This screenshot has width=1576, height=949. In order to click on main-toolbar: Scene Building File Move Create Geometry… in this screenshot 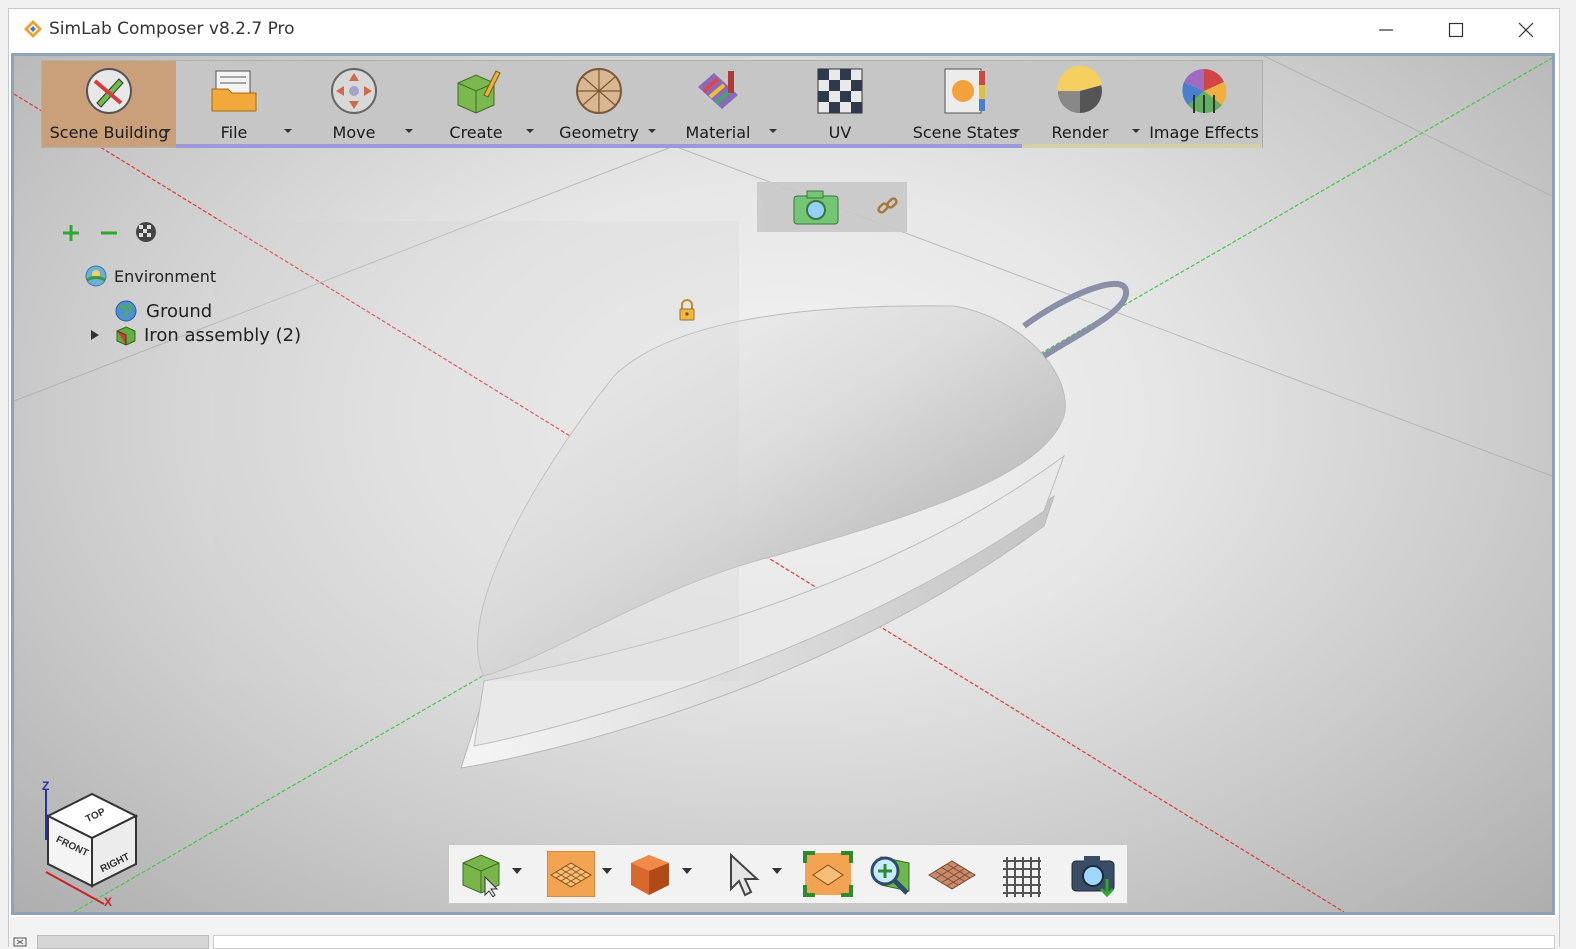, I will do `click(652, 104)`.